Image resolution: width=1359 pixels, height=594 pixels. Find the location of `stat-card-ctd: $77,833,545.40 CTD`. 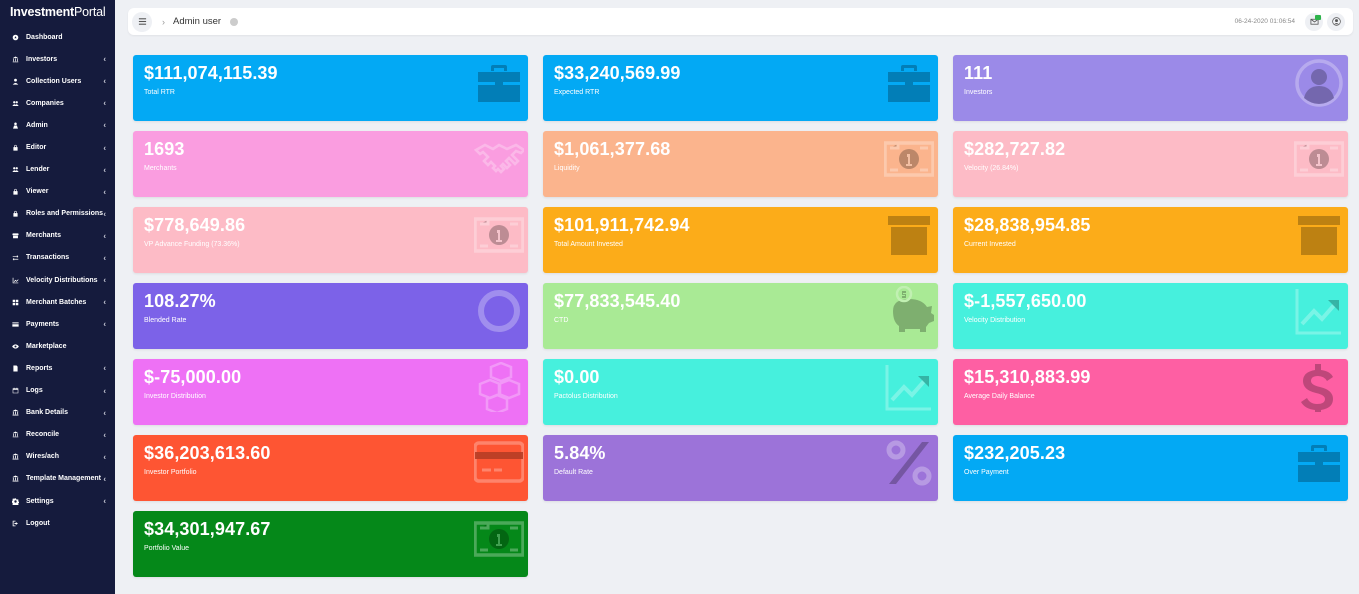

stat-card-ctd: $77,833,545.40 CTD is located at coordinates (740, 316).